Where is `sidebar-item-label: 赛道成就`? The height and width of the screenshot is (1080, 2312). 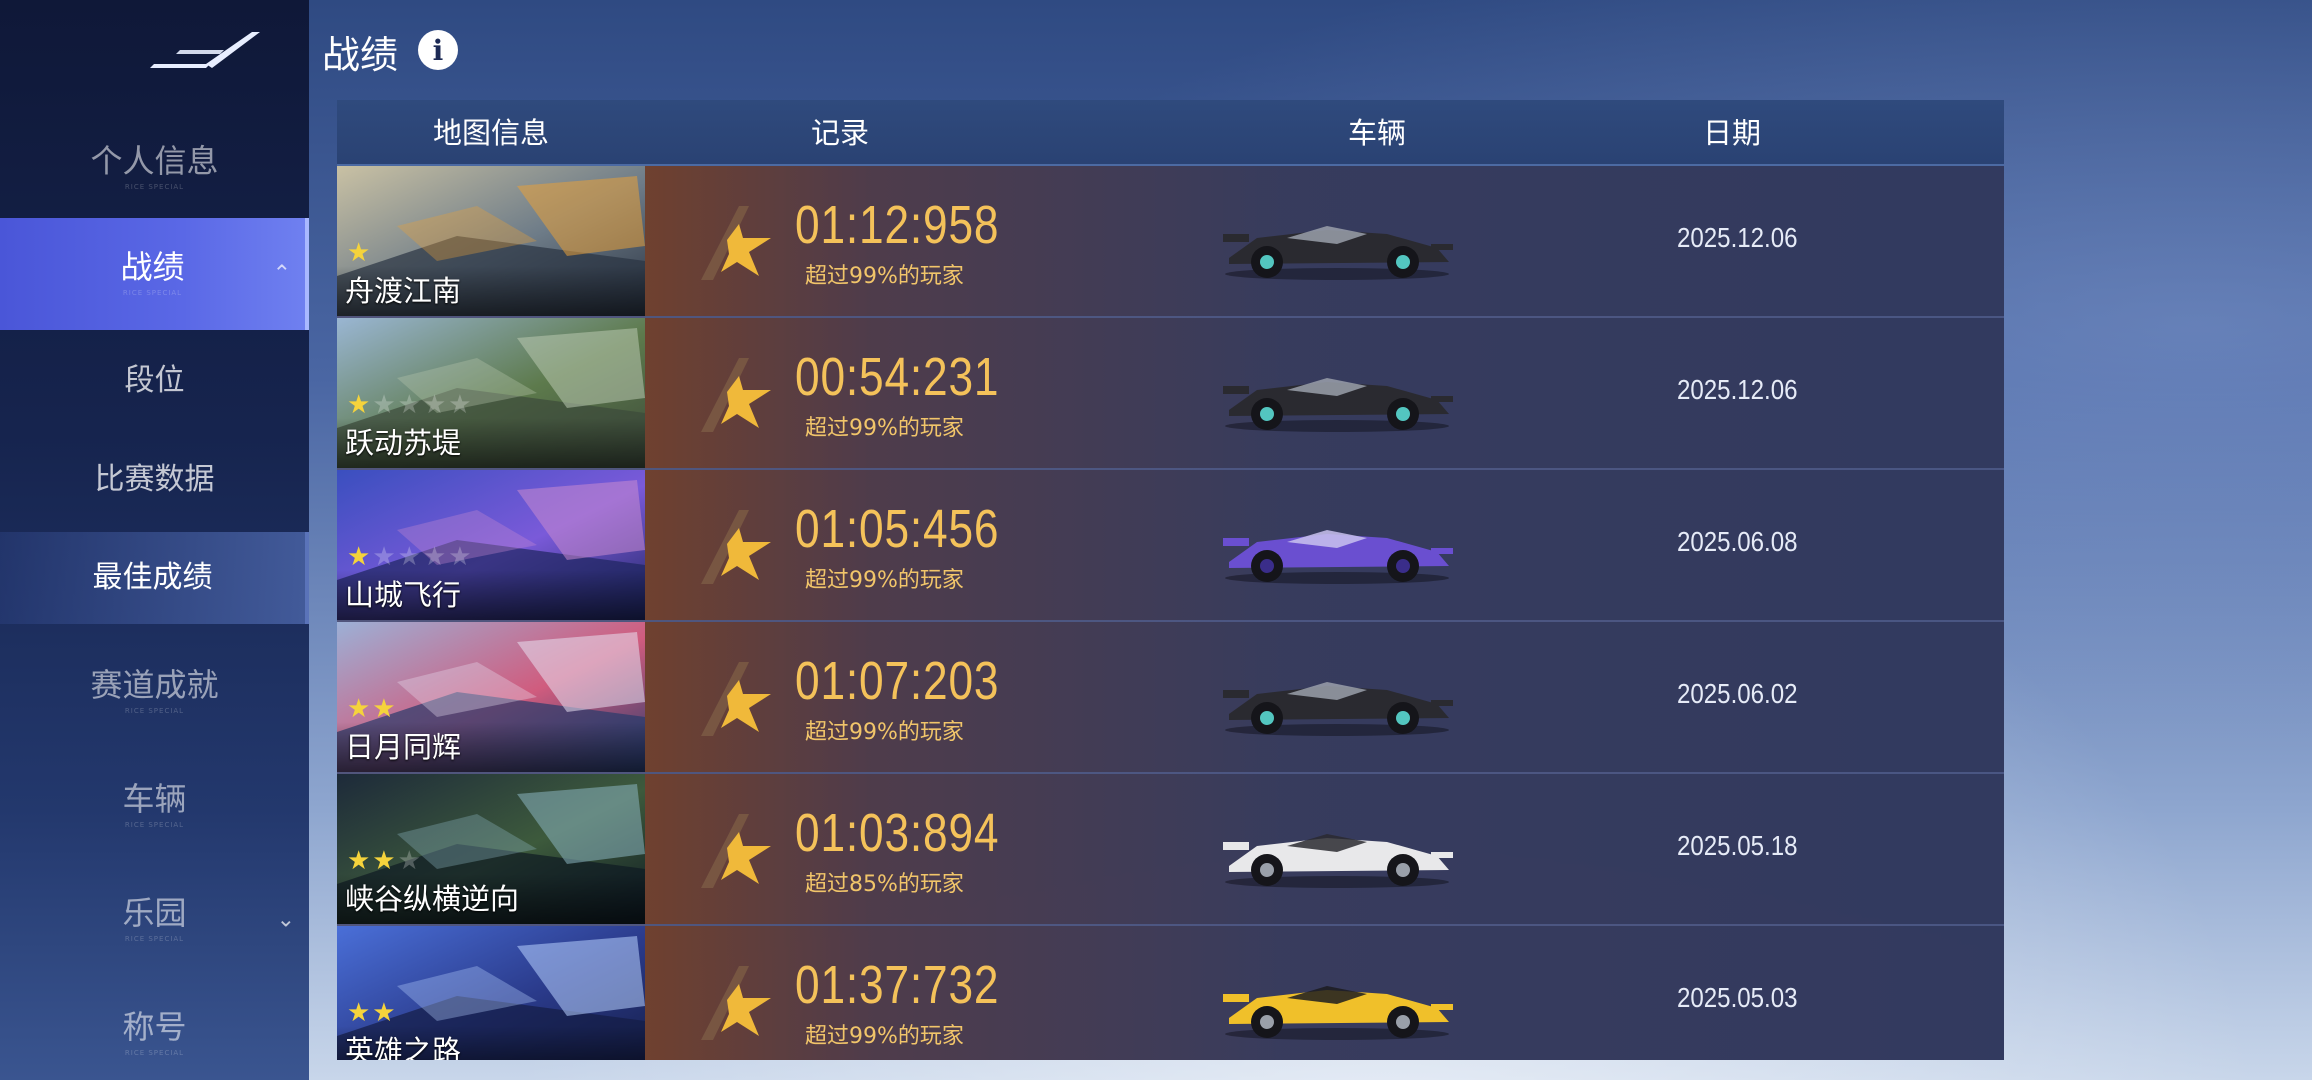 sidebar-item-label: 赛道成就 is located at coordinates (154, 685).